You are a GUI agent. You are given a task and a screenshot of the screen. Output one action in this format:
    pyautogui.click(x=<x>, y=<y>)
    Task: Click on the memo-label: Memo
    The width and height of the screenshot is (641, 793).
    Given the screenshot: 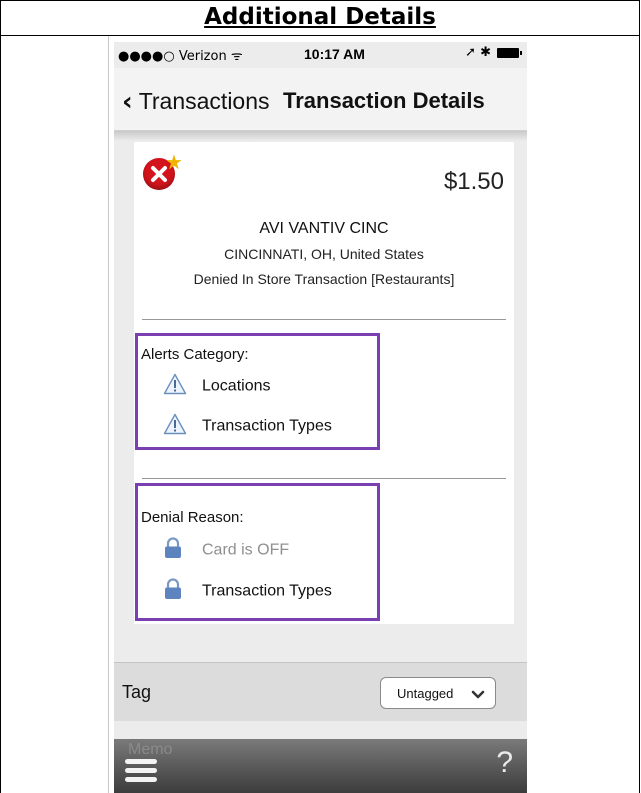 What is the action you would take?
    pyautogui.click(x=150, y=749)
    